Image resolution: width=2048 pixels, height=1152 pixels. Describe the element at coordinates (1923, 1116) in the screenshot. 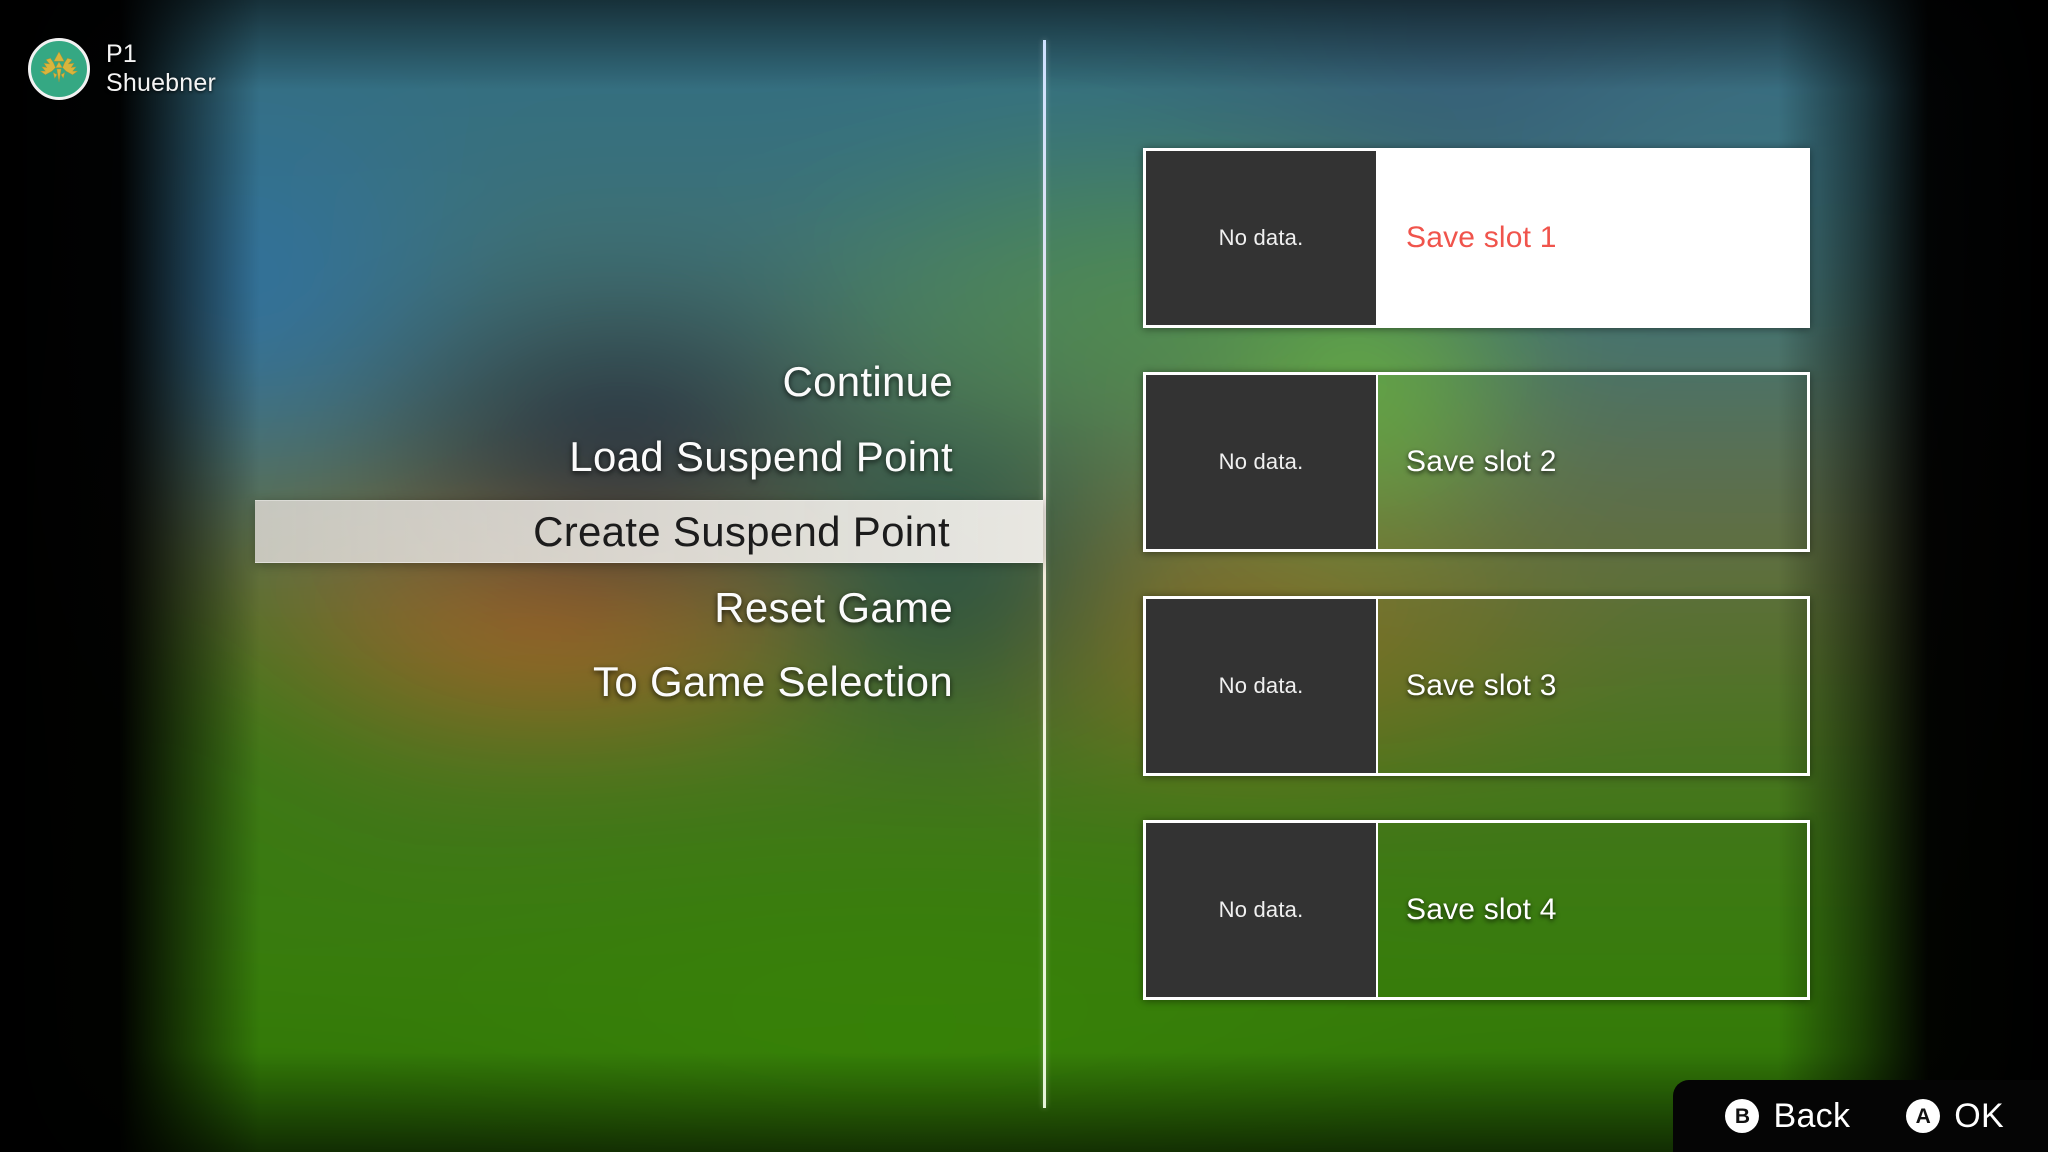

I see `a-button-icon: A` at that location.